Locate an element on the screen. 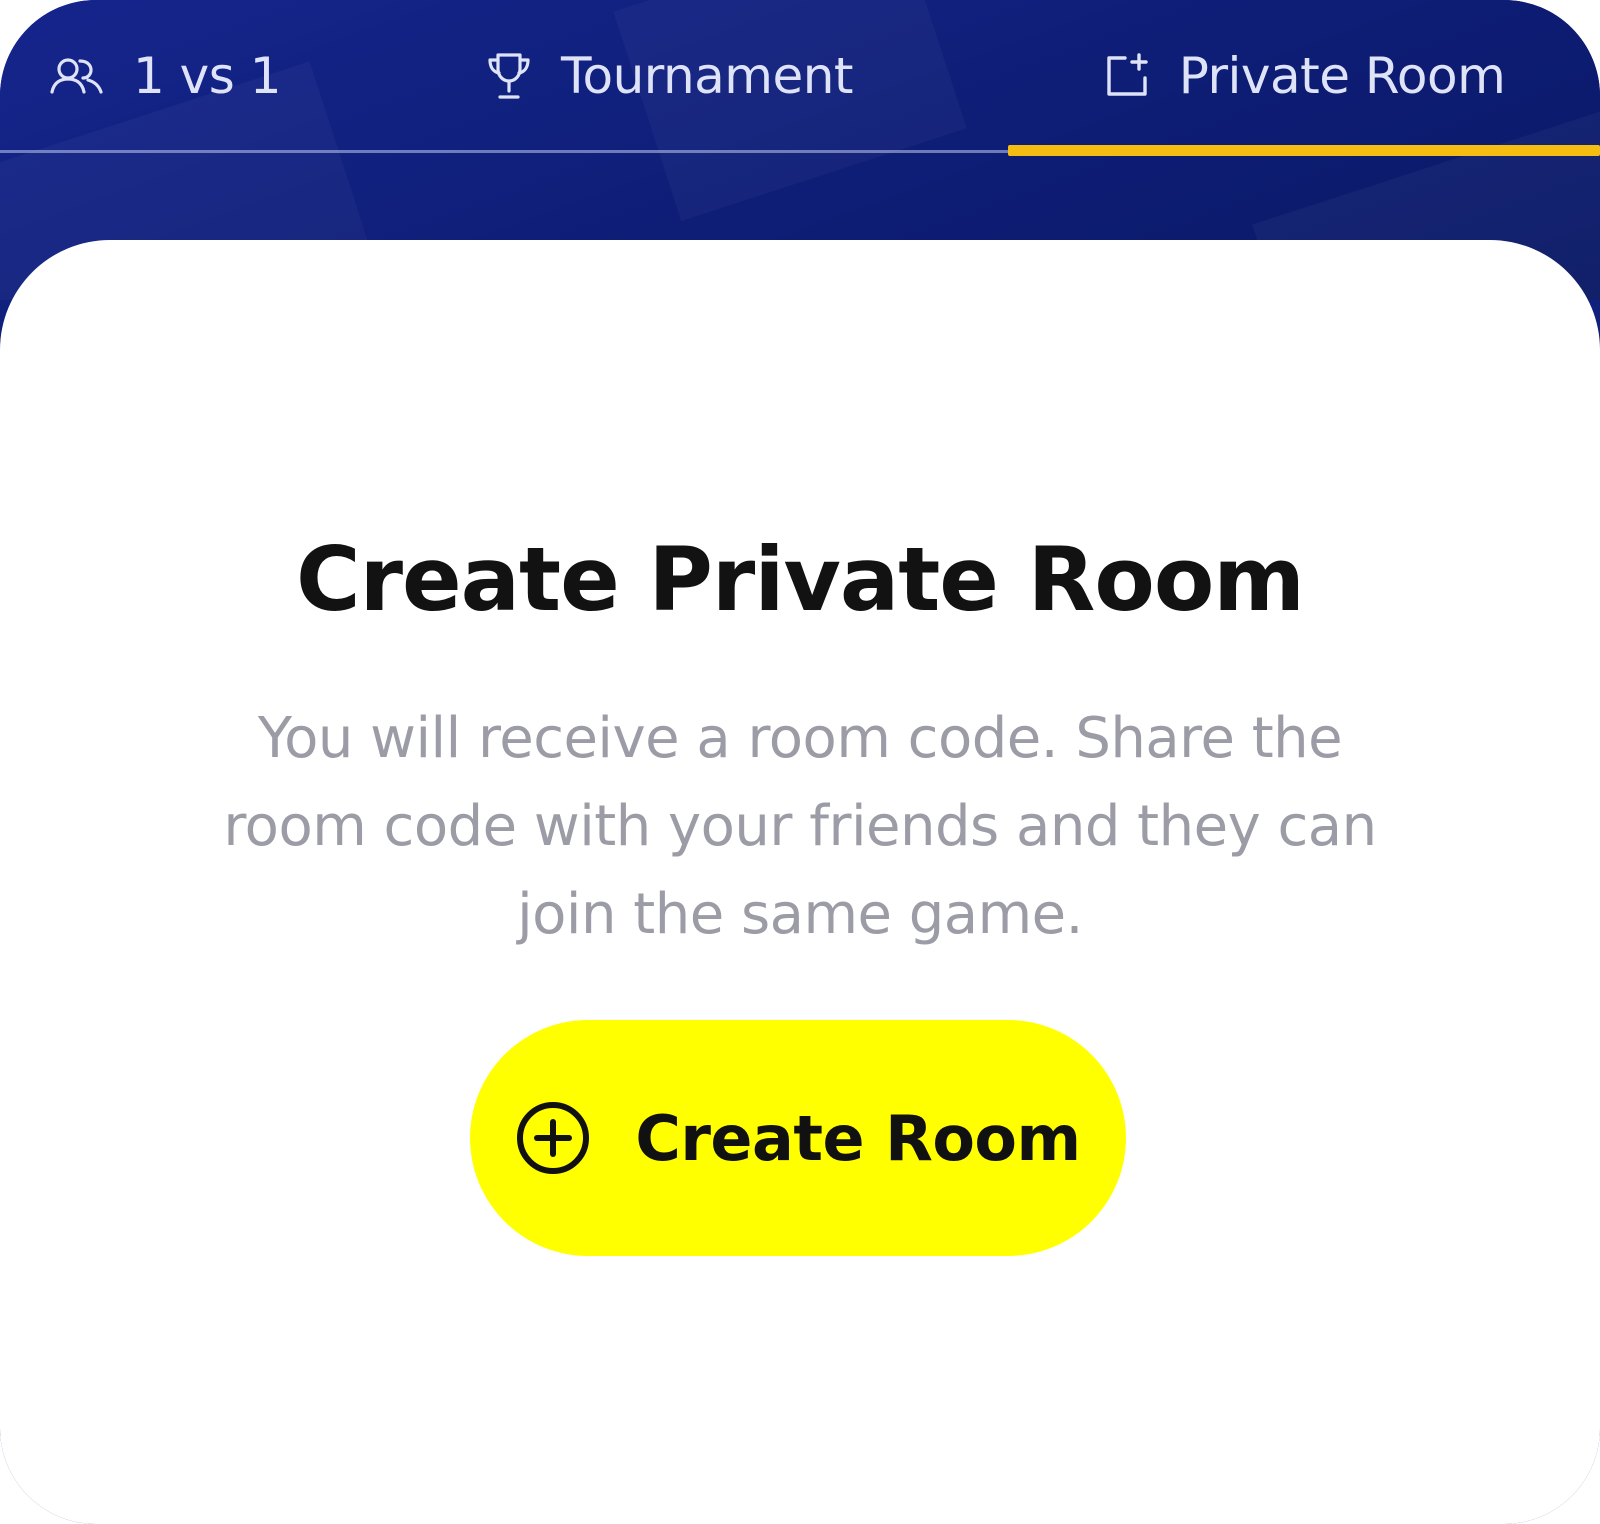 The height and width of the screenshot is (1524, 1600). trophy-icon is located at coordinates (509, 76).